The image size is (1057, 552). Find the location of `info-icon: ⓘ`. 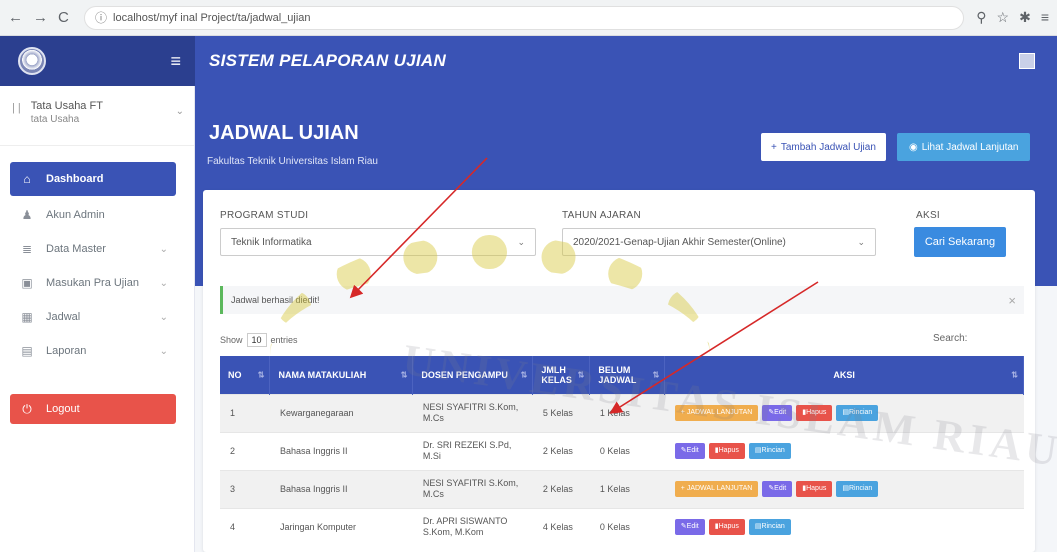

info-icon: ⓘ is located at coordinates (101, 17).